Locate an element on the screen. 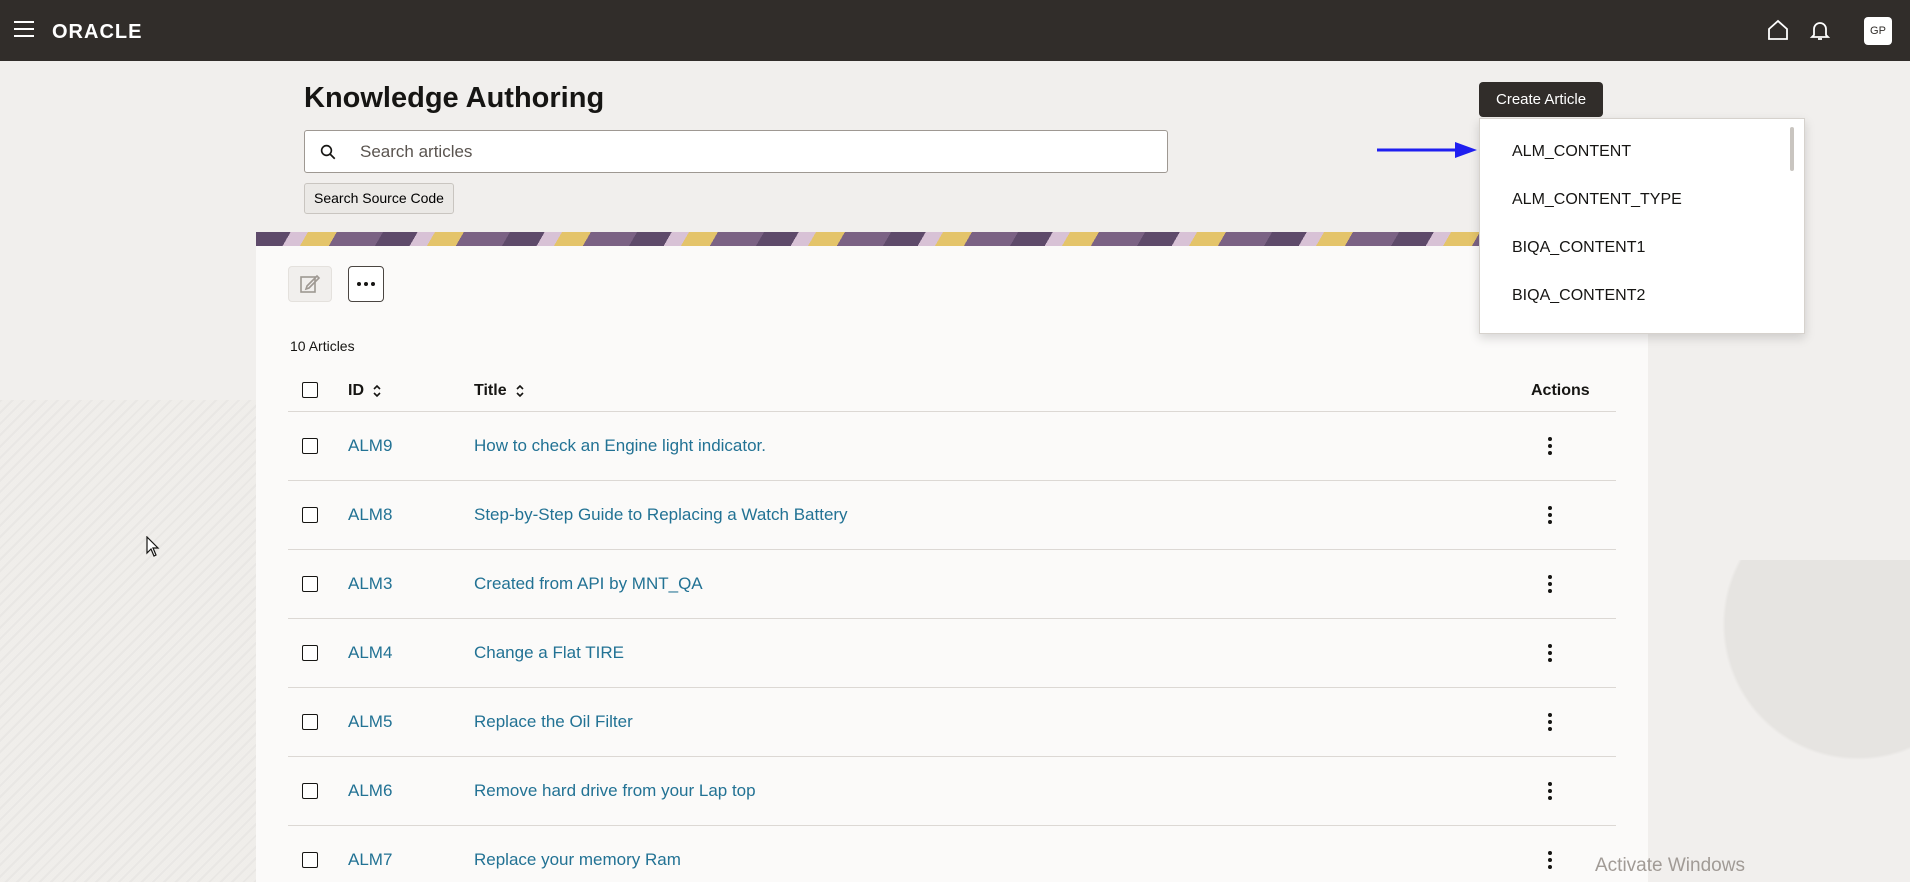 Image resolution: width=1910 pixels, height=882 pixels. table-row: ALM5 Replace the Oil Filter is located at coordinates (952, 722).